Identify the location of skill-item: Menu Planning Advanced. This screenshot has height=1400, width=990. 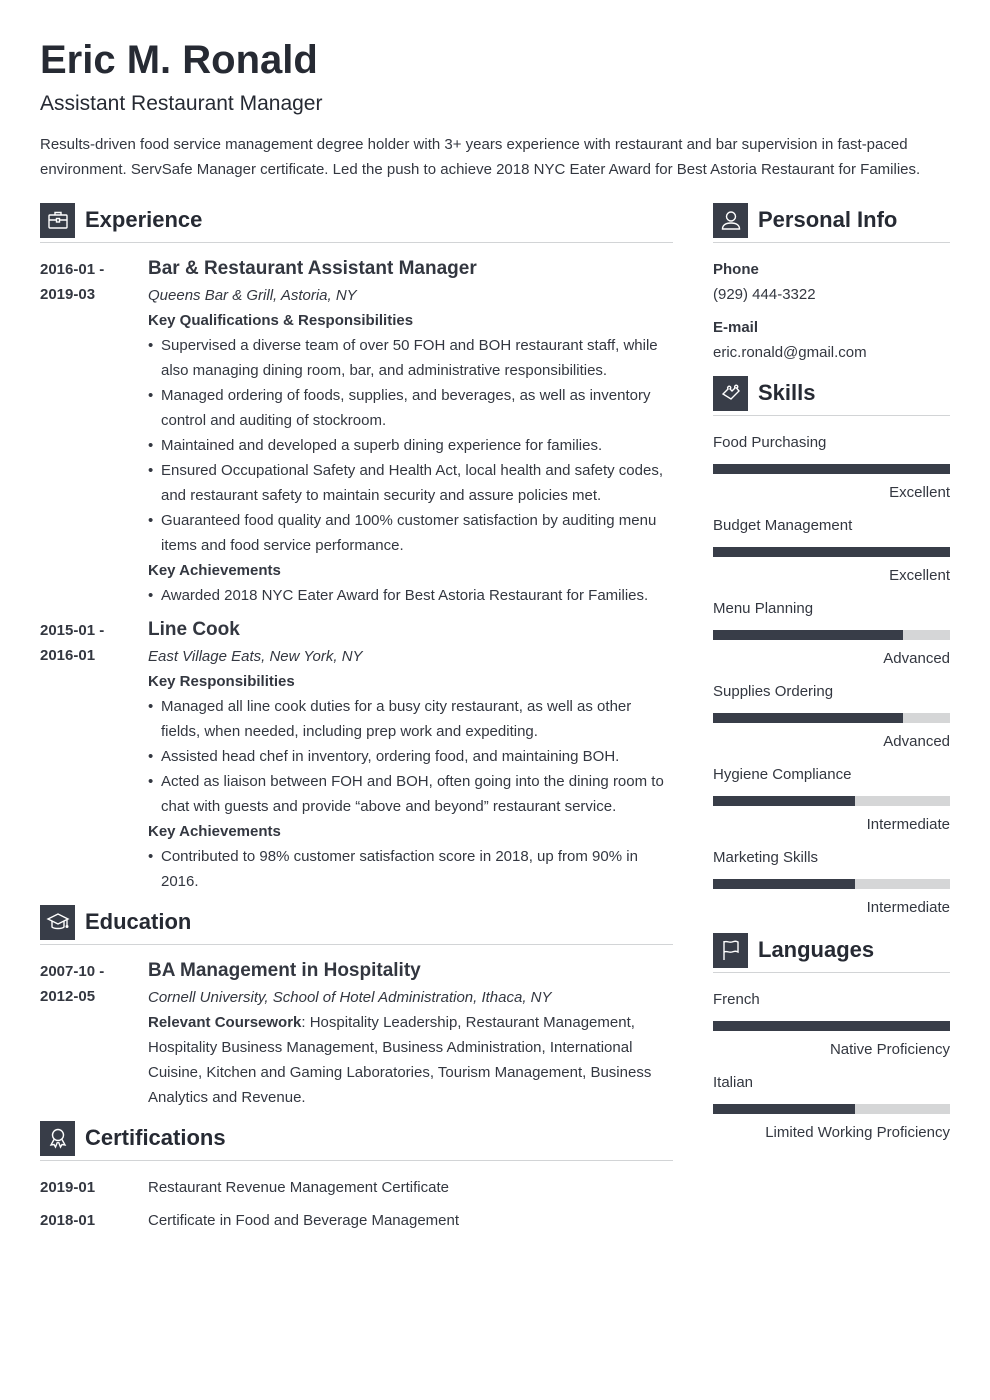
(831, 633).